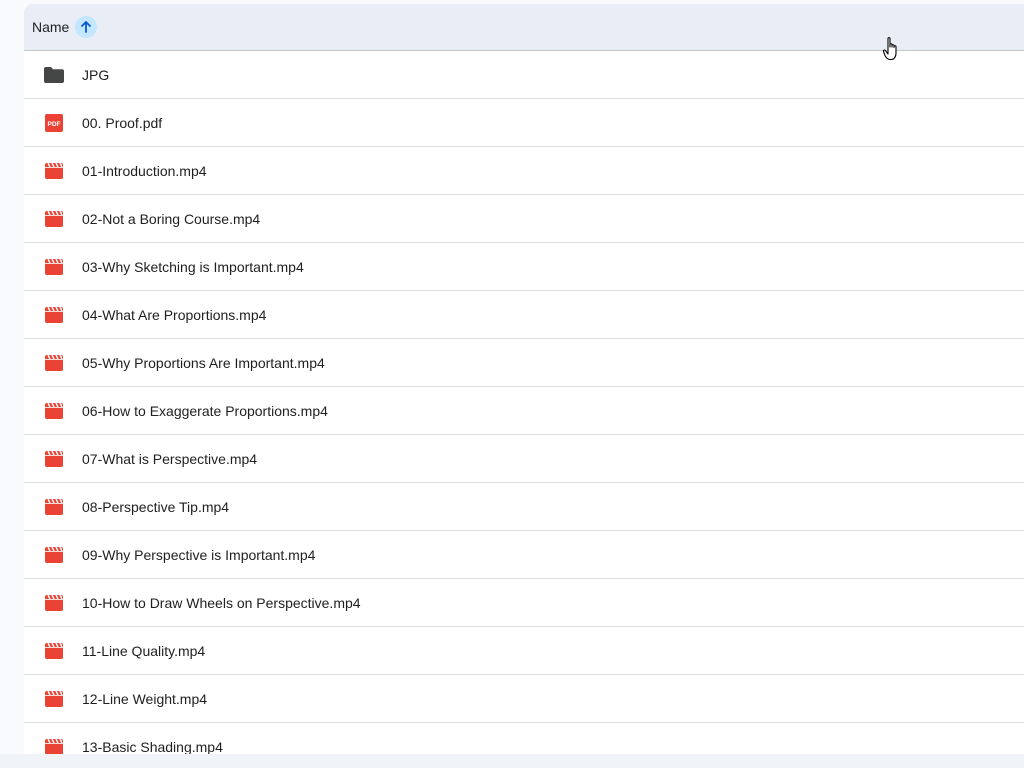  What do you see at coordinates (193, 266) in the screenshot?
I see `file-name: 03-Why Sketching is Important.mp4` at bounding box center [193, 266].